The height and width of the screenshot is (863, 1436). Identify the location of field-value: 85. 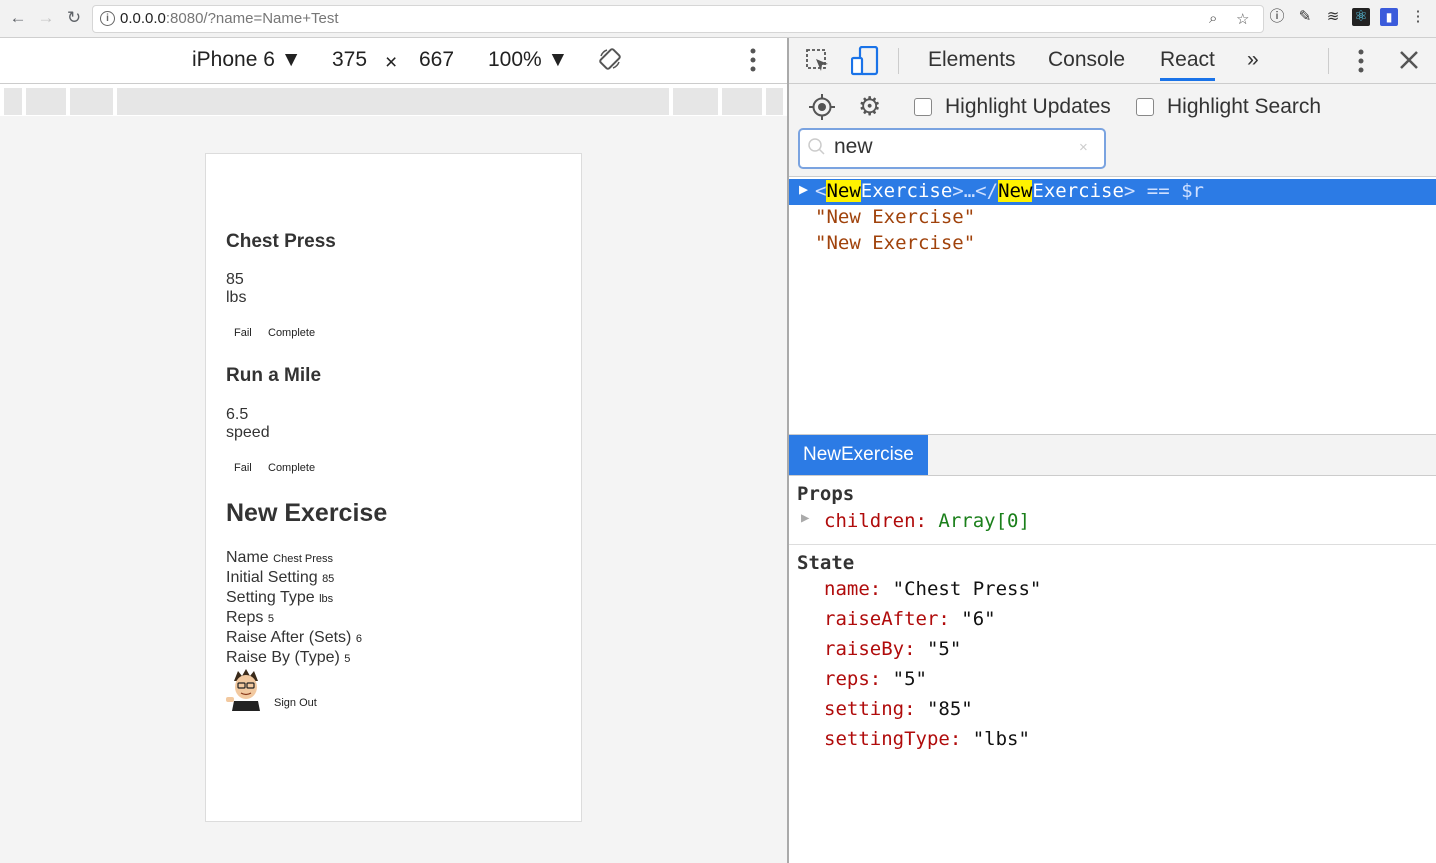
(328, 579).